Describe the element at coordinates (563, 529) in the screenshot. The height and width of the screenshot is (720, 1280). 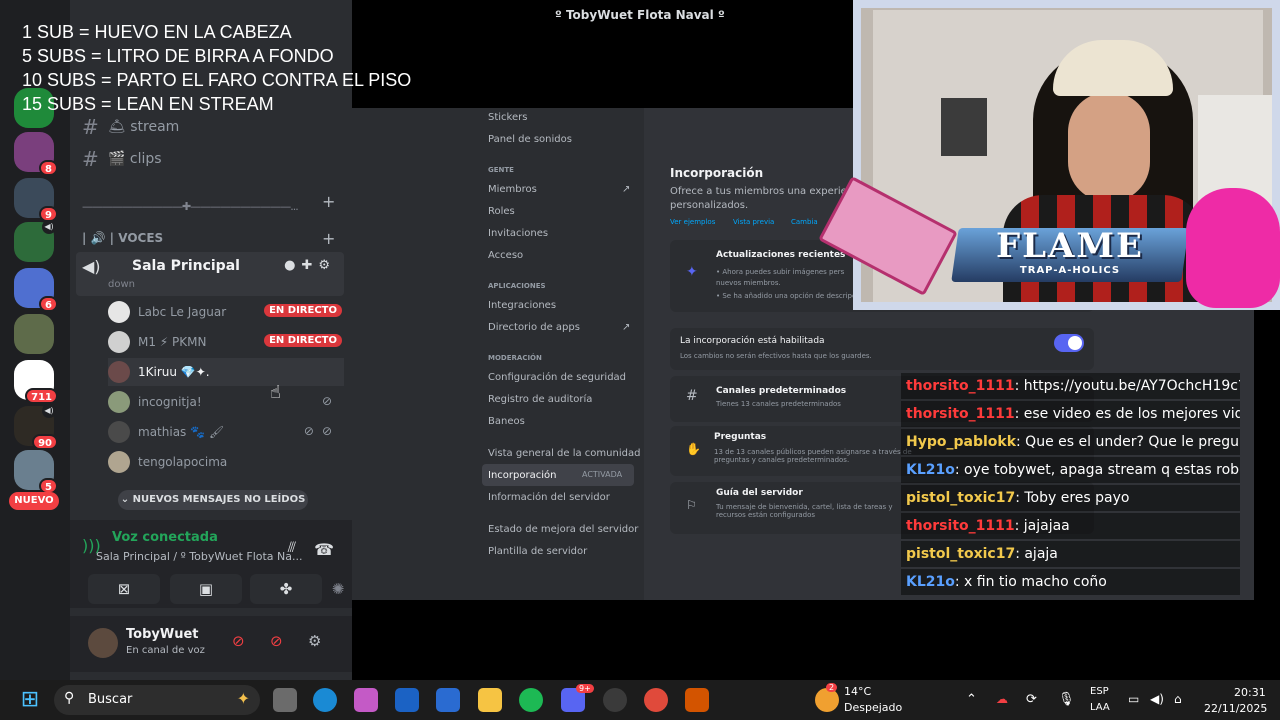
I see `nav-item: Estado de mejora del servidor` at that location.